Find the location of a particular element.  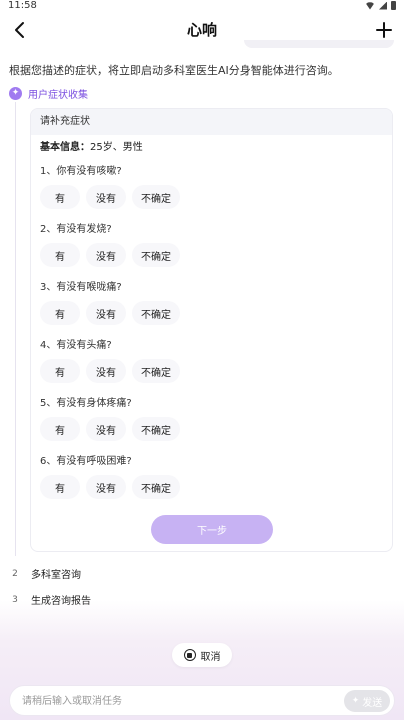

question-1-options: 有 没有 不确定 is located at coordinates (110, 197).